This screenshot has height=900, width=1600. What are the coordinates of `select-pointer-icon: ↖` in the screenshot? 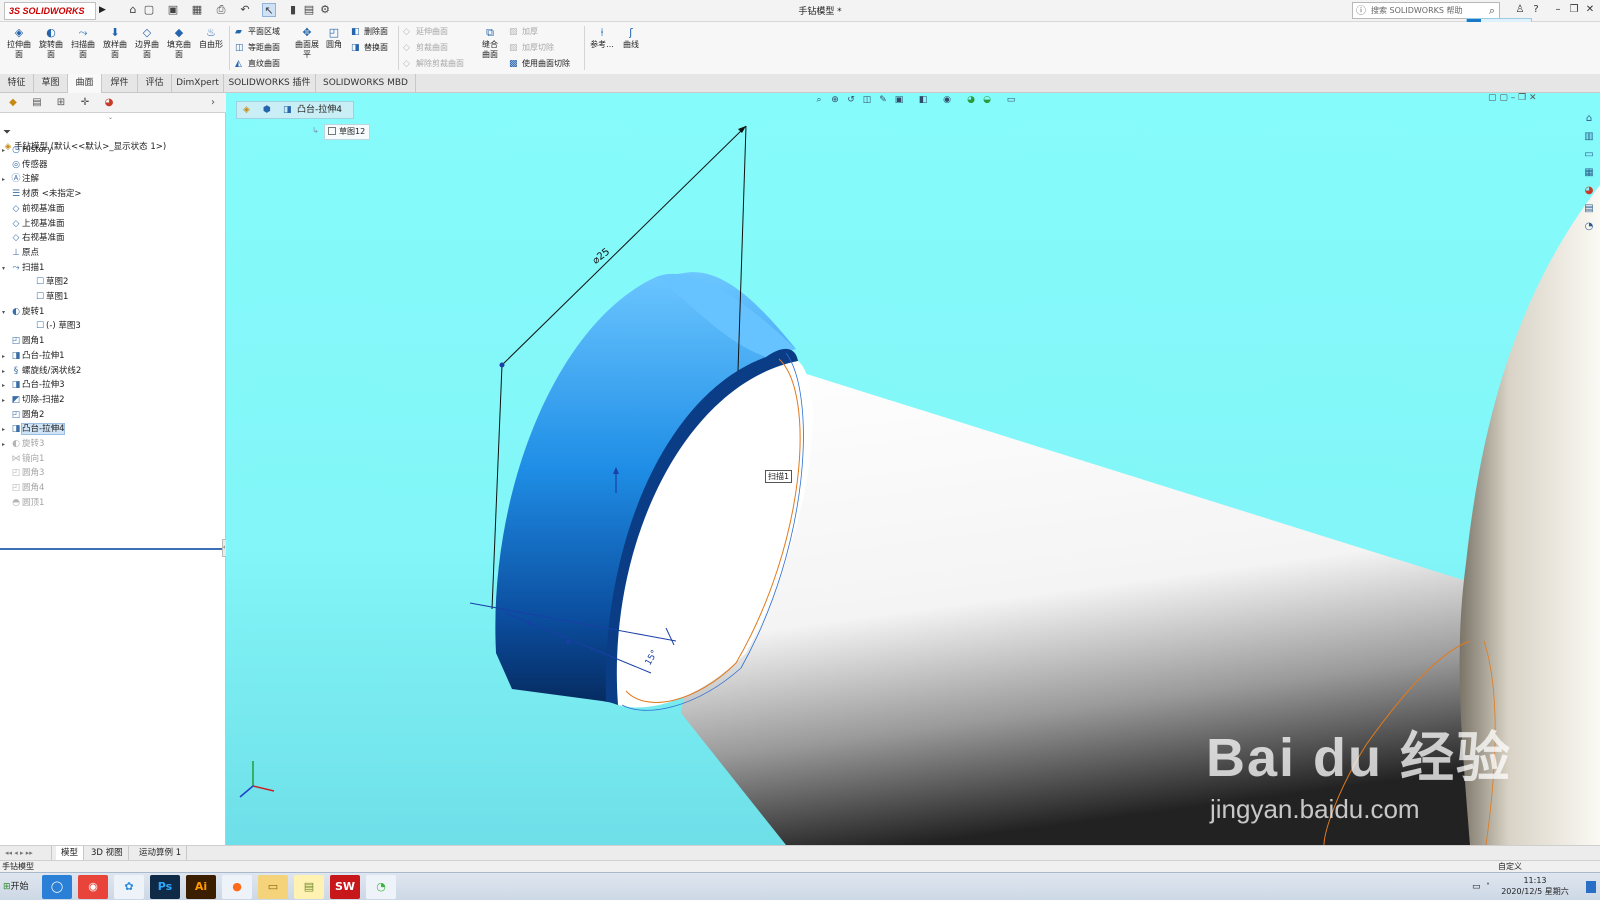 It's located at (269, 10).